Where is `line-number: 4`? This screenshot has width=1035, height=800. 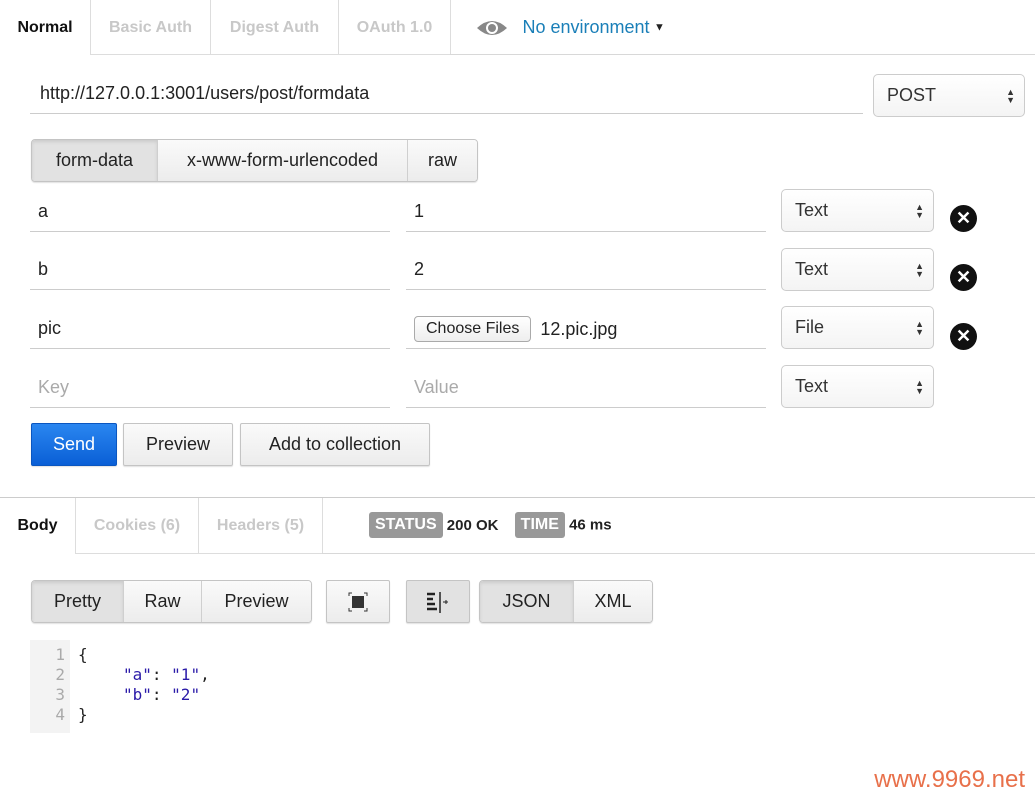 line-number: 4 is located at coordinates (60, 714).